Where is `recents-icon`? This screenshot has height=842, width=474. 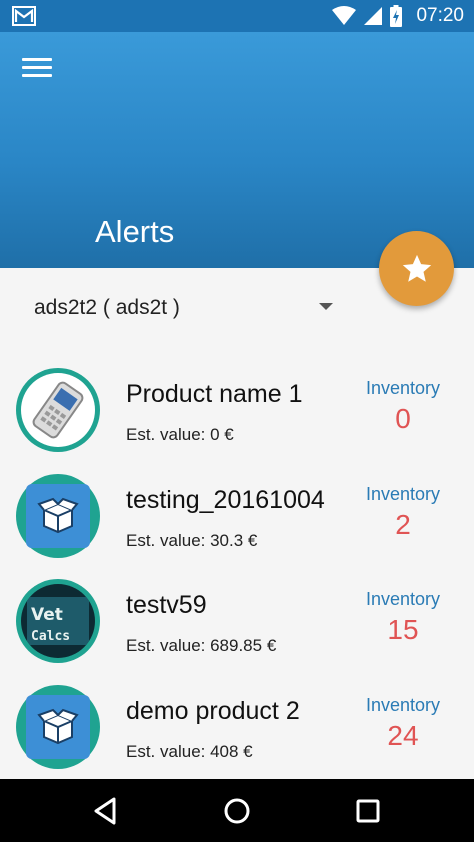
recents-icon is located at coordinates (368, 811).